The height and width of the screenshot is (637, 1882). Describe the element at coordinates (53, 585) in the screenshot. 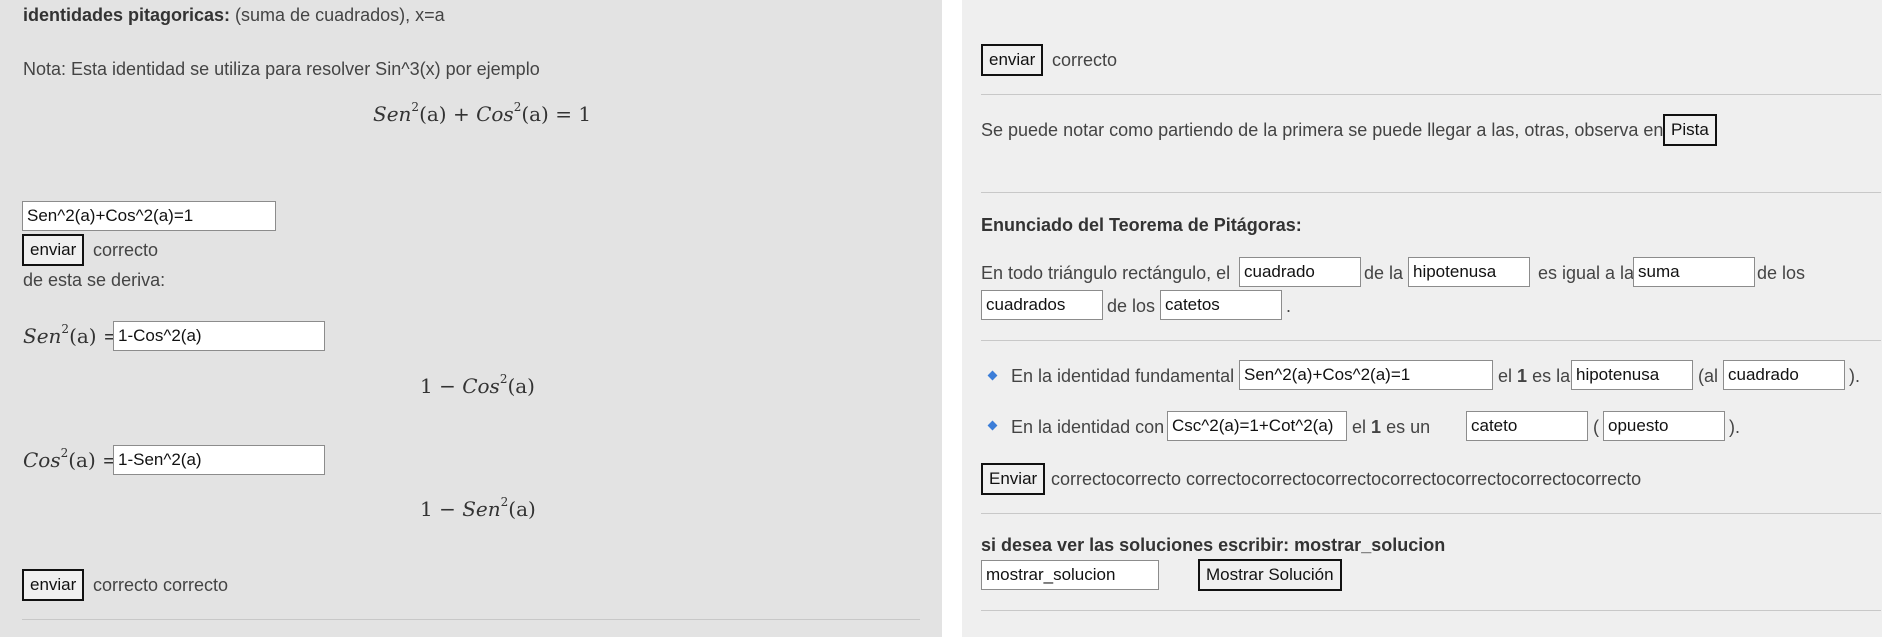

I see `send-button-2: enviar` at that location.